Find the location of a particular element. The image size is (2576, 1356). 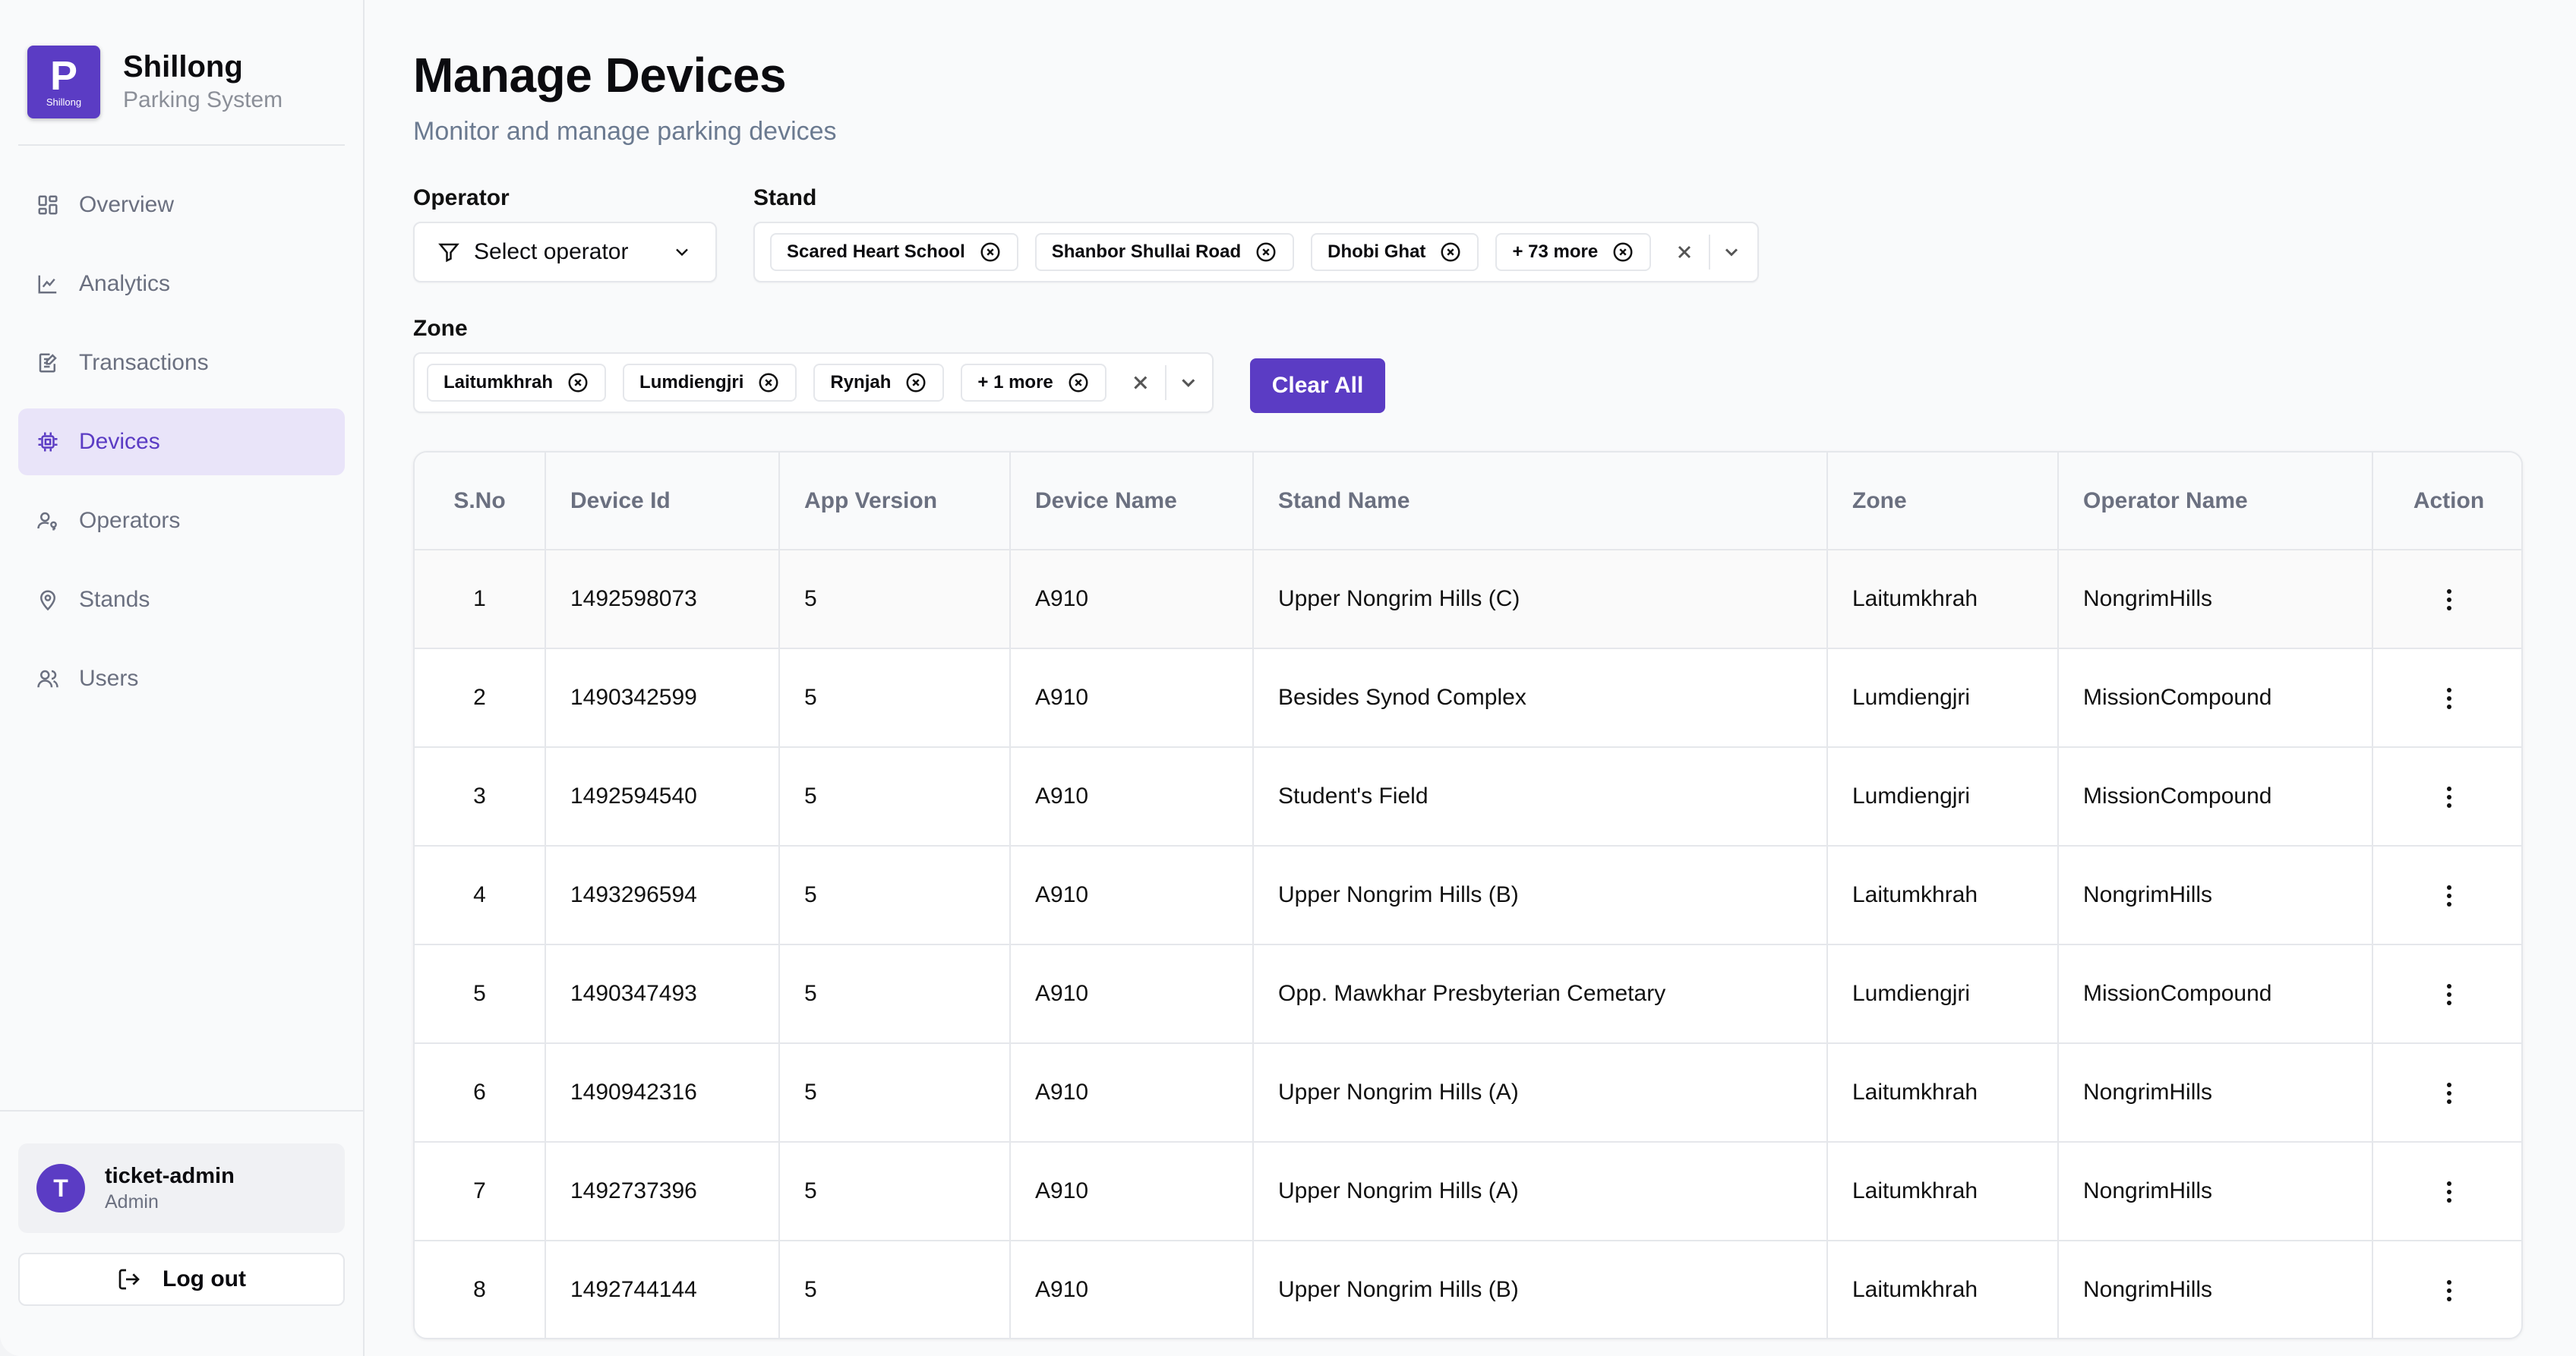

brand-subtitle: Parking System is located at coordinates (203, 99).